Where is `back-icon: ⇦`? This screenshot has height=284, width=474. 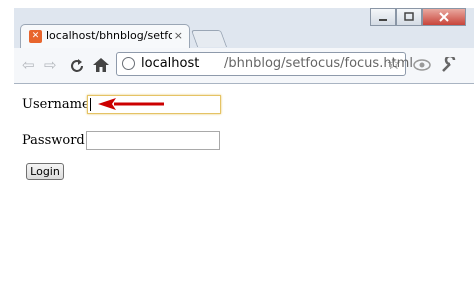
back-icon: ⇦ is located at coordinates (28, 65).